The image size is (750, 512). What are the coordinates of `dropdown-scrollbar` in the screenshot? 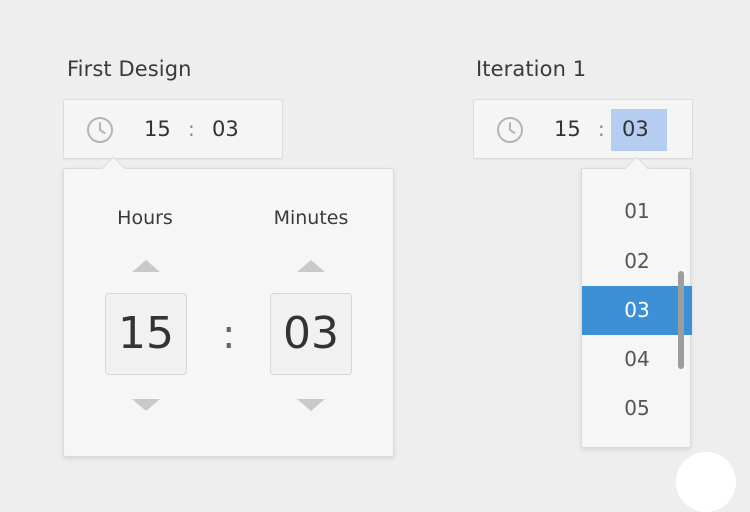 It's located at (681, 320).